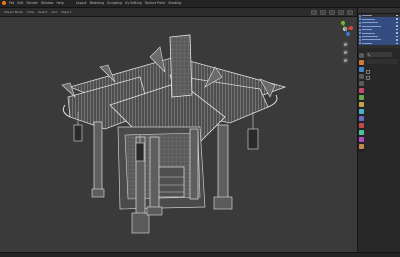  What do you see at coordinates (4, 3) in the screenshot?
I see `blender-logo-icon` at bounding box center [4, 3].